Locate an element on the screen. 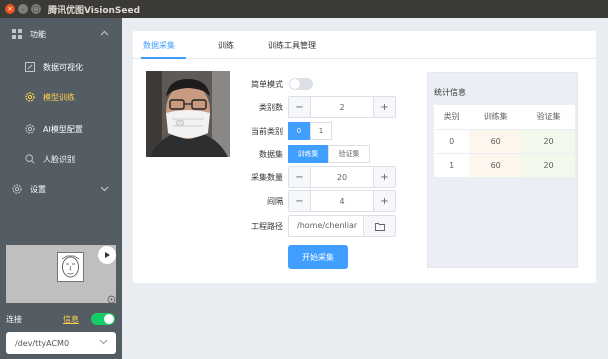 The height and width of the screenshot is (359, 608). current-class-radio-group: 0 1 is located at coordinates (310, 131).